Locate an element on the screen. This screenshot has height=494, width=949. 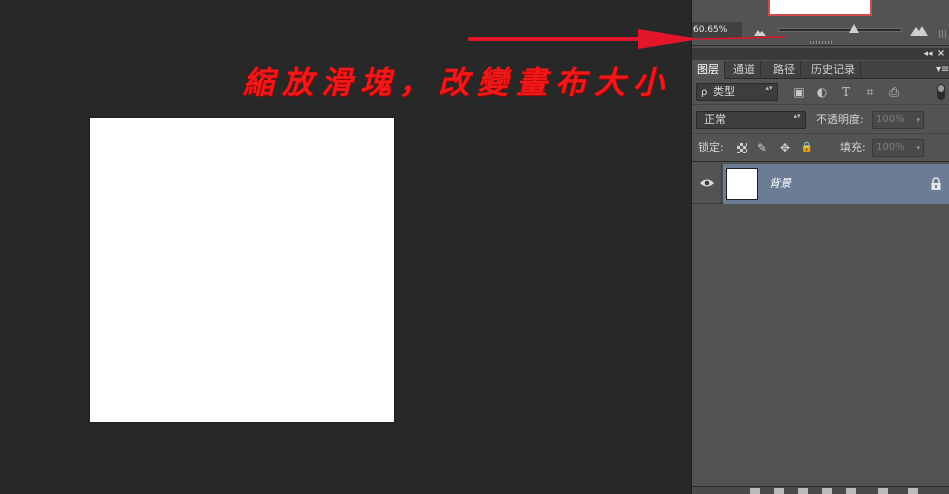
navigator-resize-grip is located at coordinates (821, 42).